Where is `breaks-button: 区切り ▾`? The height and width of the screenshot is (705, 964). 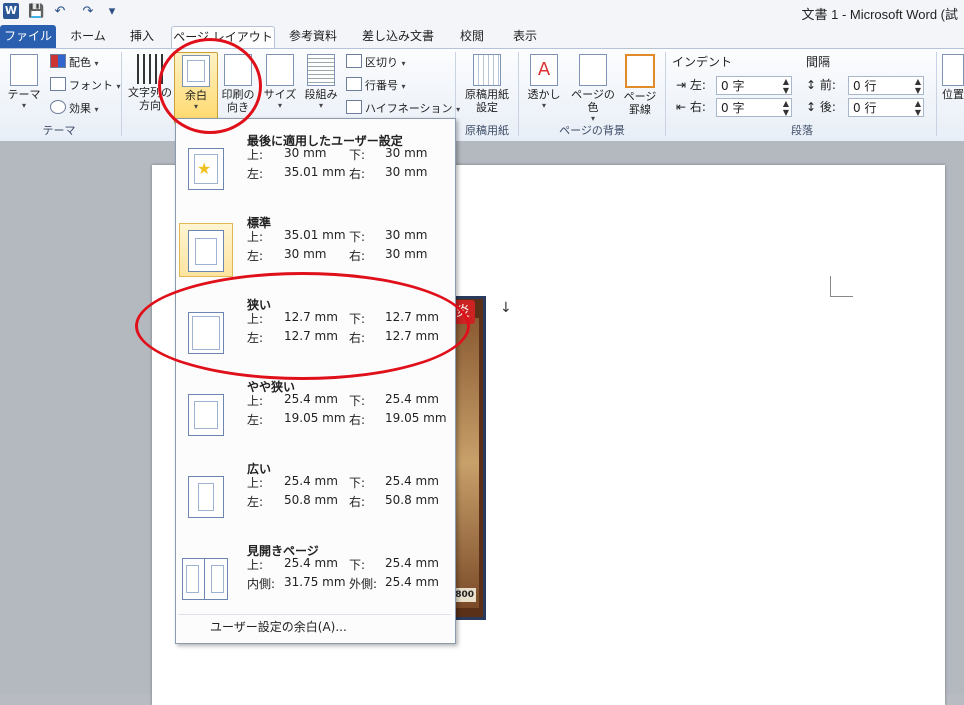 breaks-button: 区切り ▾ is located at coordinates (376, 63).